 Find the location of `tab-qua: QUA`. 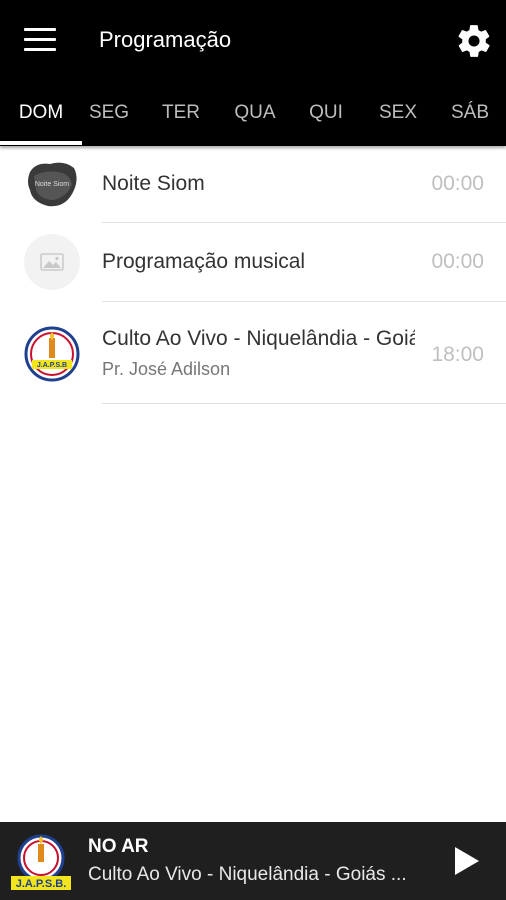

tab-qua: QUA is located at coordinates (255, 115).